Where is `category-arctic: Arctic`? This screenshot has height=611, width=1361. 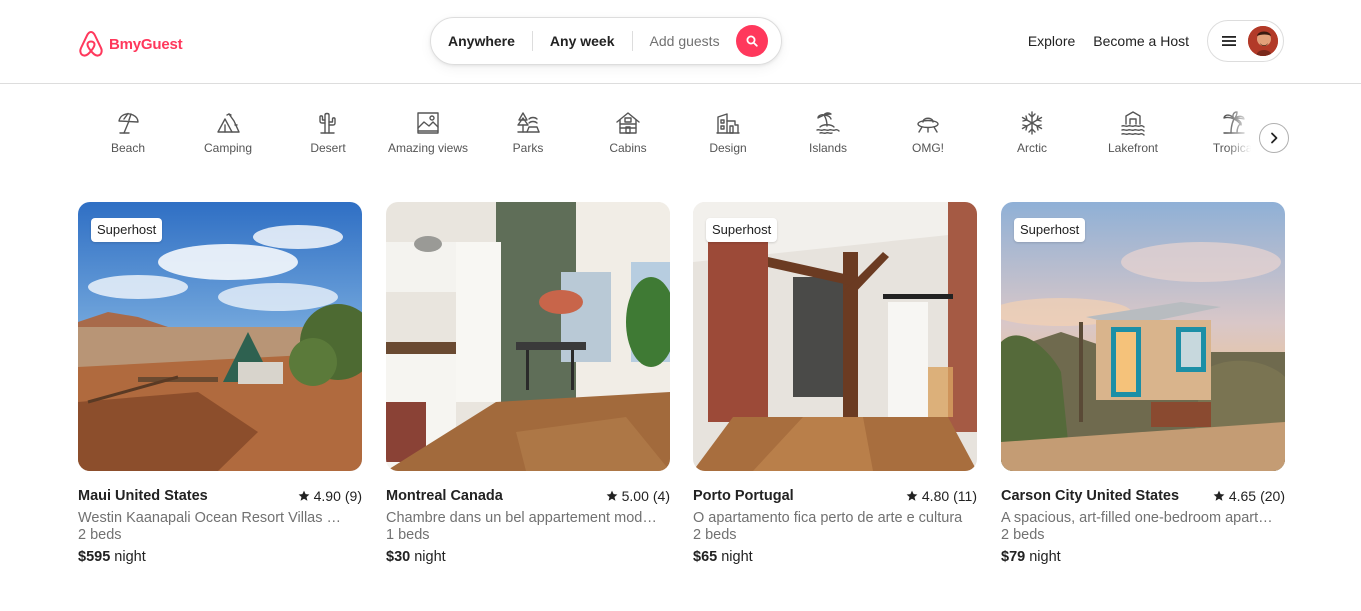
category-arctic: Arctic is located at coordinates (1032, 132).